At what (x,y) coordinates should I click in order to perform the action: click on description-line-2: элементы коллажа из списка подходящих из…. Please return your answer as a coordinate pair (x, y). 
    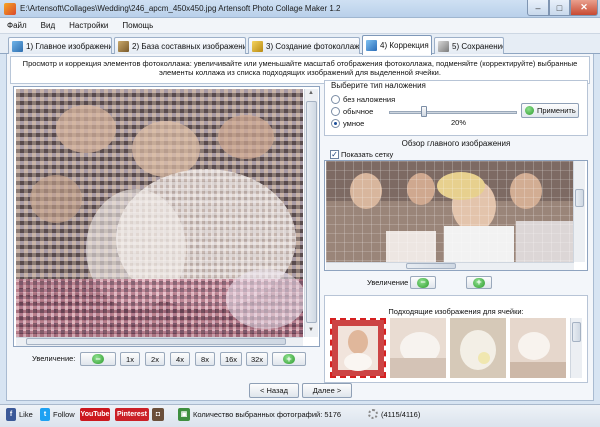
    Looking at the image, I should click on (300, 72).